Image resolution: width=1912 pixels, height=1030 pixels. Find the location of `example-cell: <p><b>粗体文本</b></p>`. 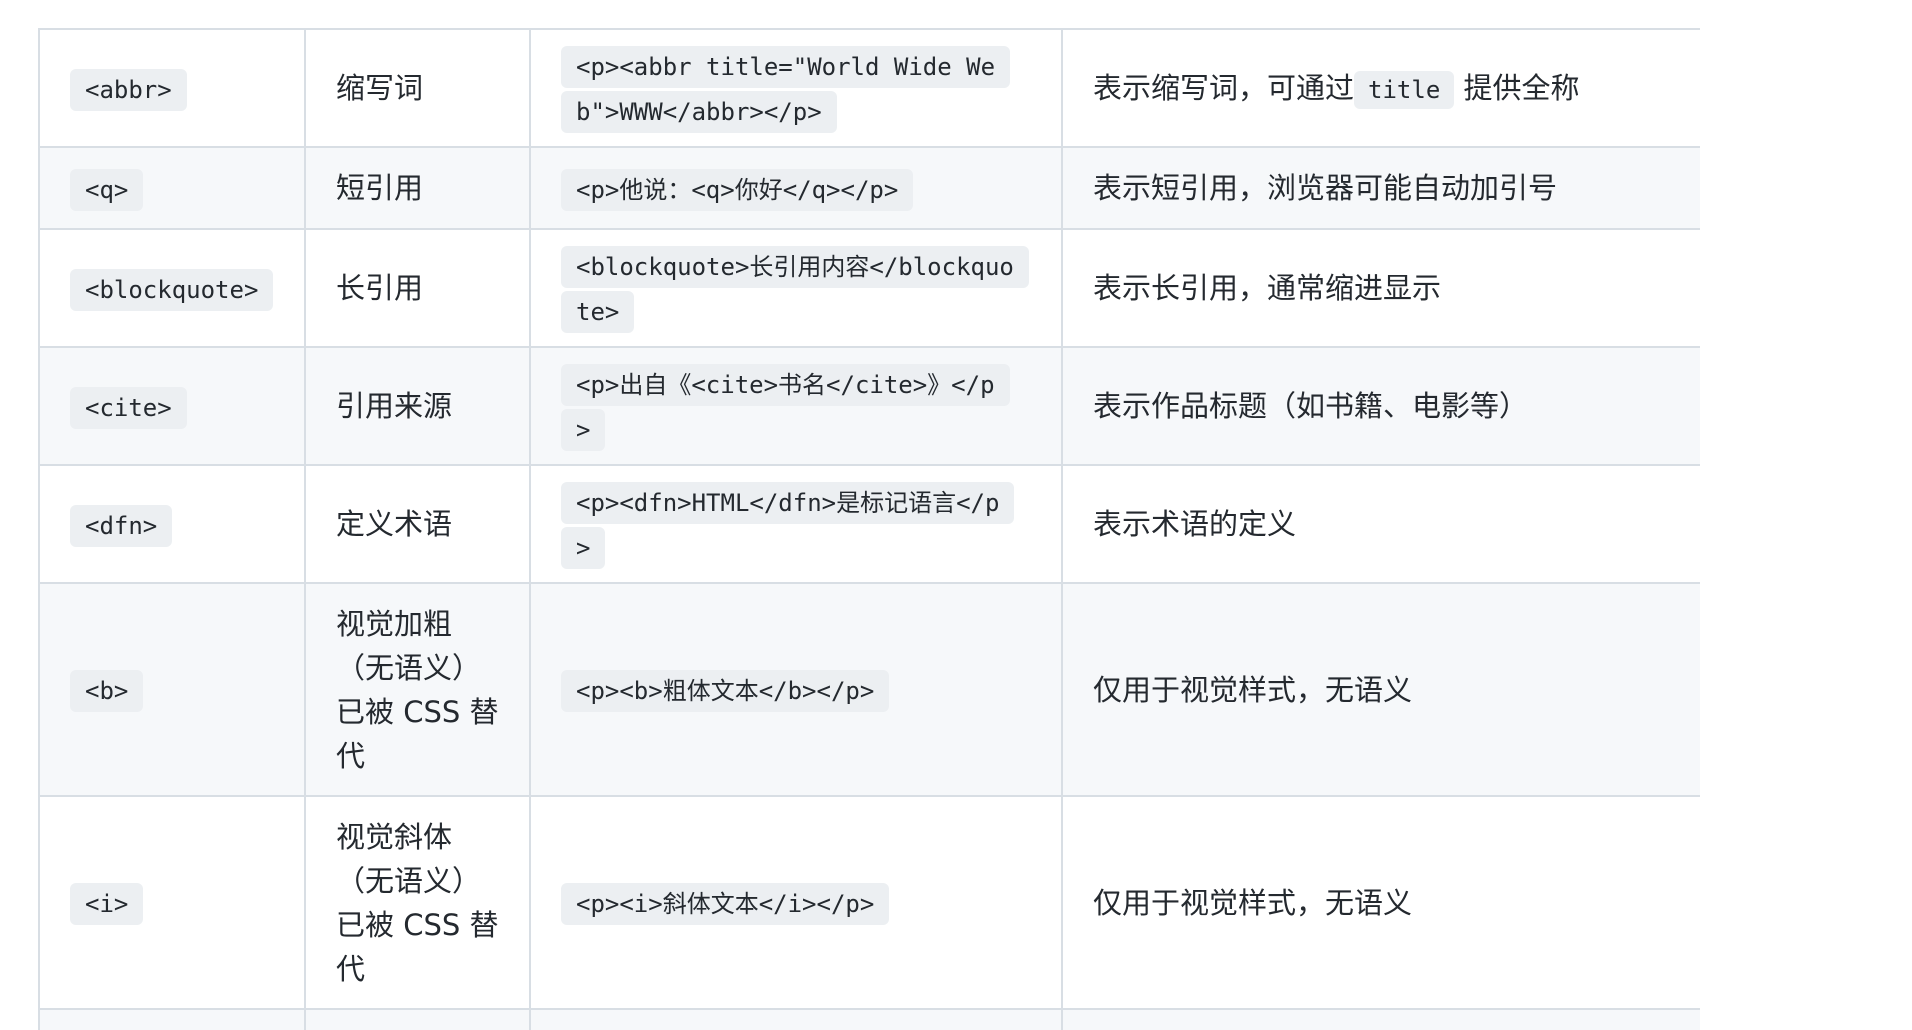

example-cell: <p><b>粗体文本</b></p> is located at coordinates (796, 689).